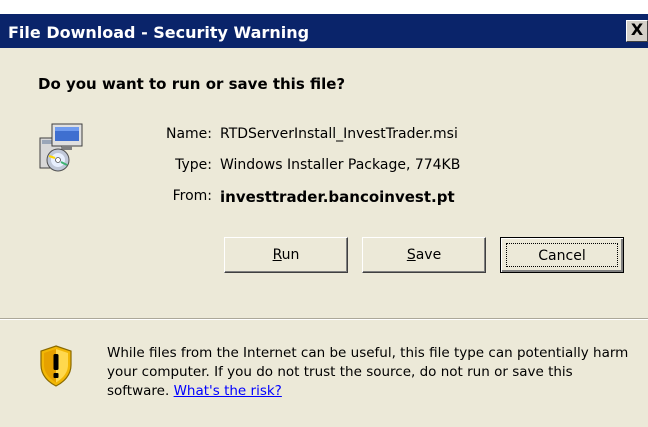  What do you see at coordinates (277, 255) in the screenshot?
I see `run-accel: R` at bounding box center [277, 255].